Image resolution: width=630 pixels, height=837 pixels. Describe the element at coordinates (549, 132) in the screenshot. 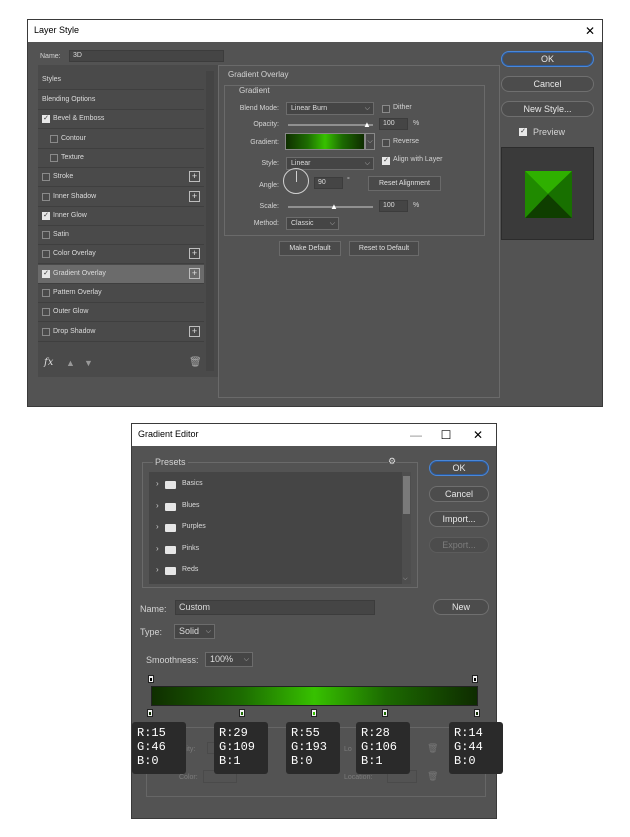

I see `preview-label: Preview` at that location.